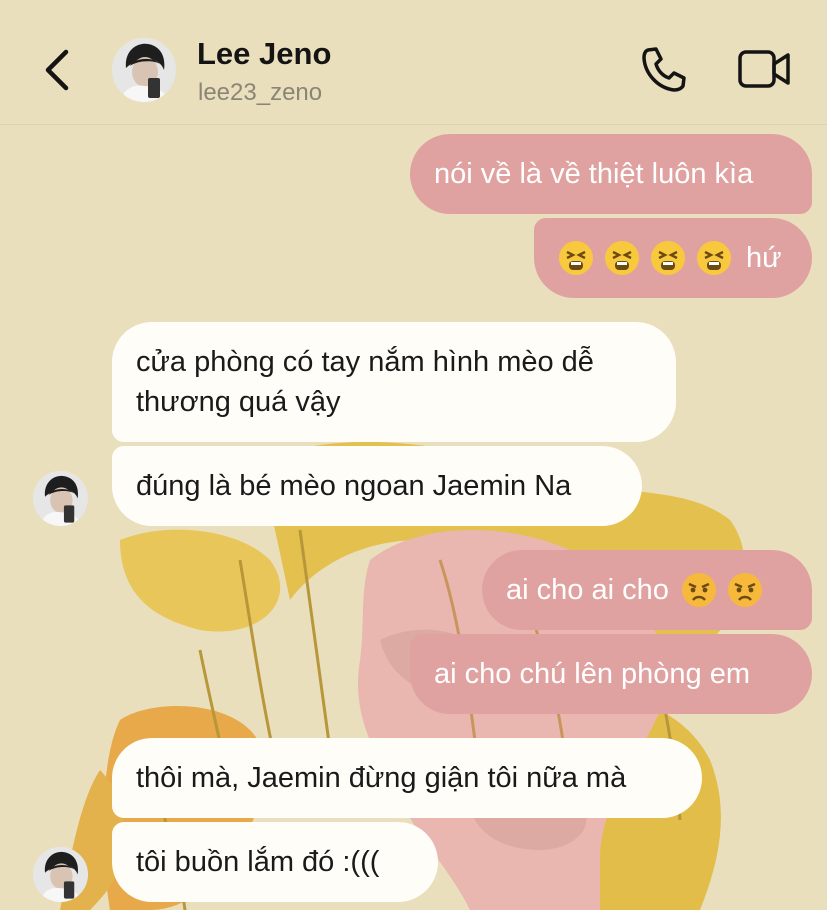  I want to click on message-text: tôi buồn lắm đó :(((, so click(258, 862).